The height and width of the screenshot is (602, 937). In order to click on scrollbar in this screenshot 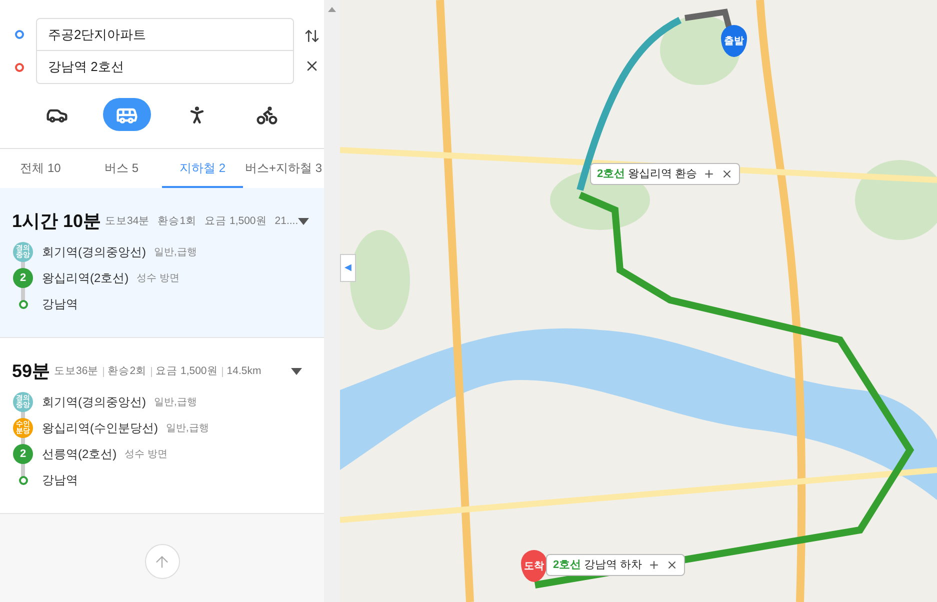, I will do `click(332, 301)`.